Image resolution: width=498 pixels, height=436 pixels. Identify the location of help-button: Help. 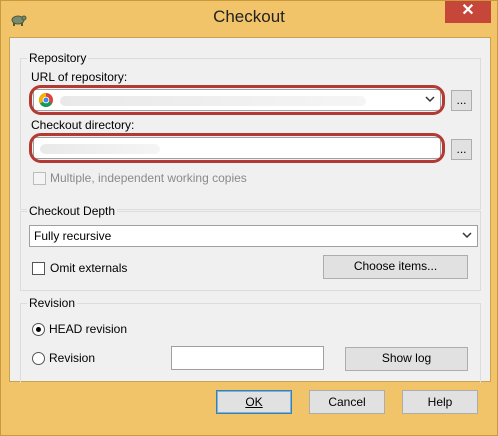
(440, 402).